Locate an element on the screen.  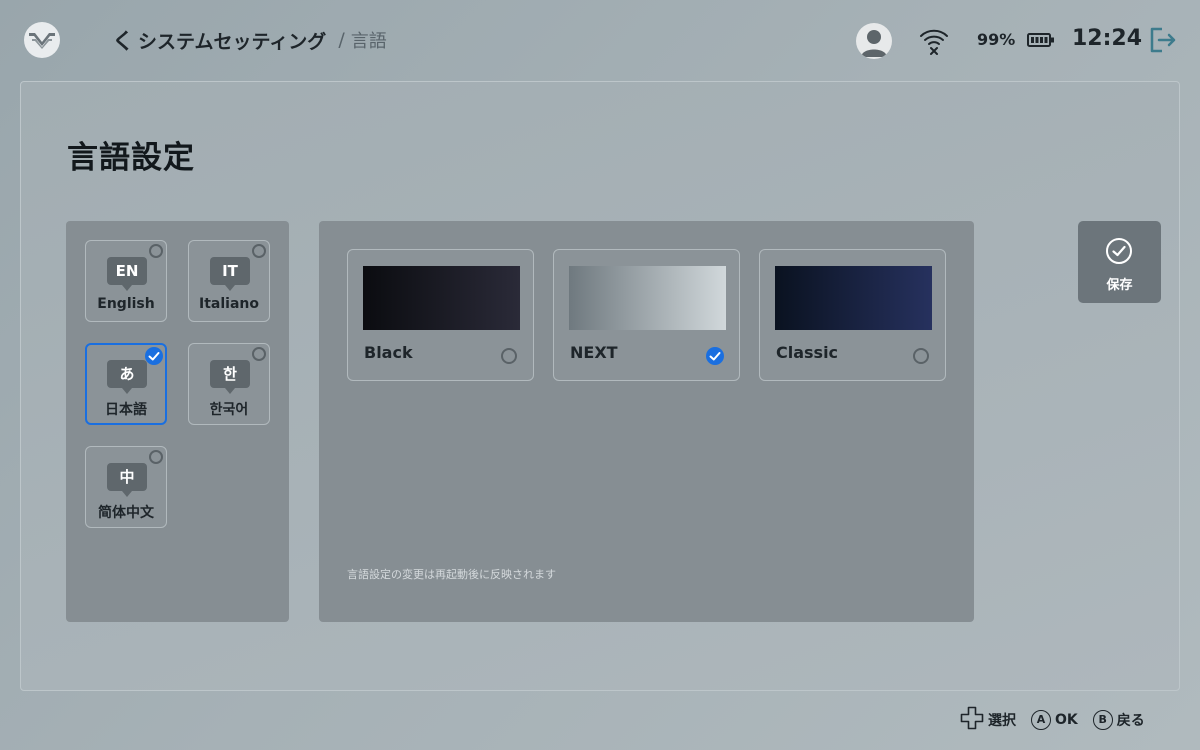
breadcrumb-parent-label: システムセッティング is located at coordinates (232, 41).